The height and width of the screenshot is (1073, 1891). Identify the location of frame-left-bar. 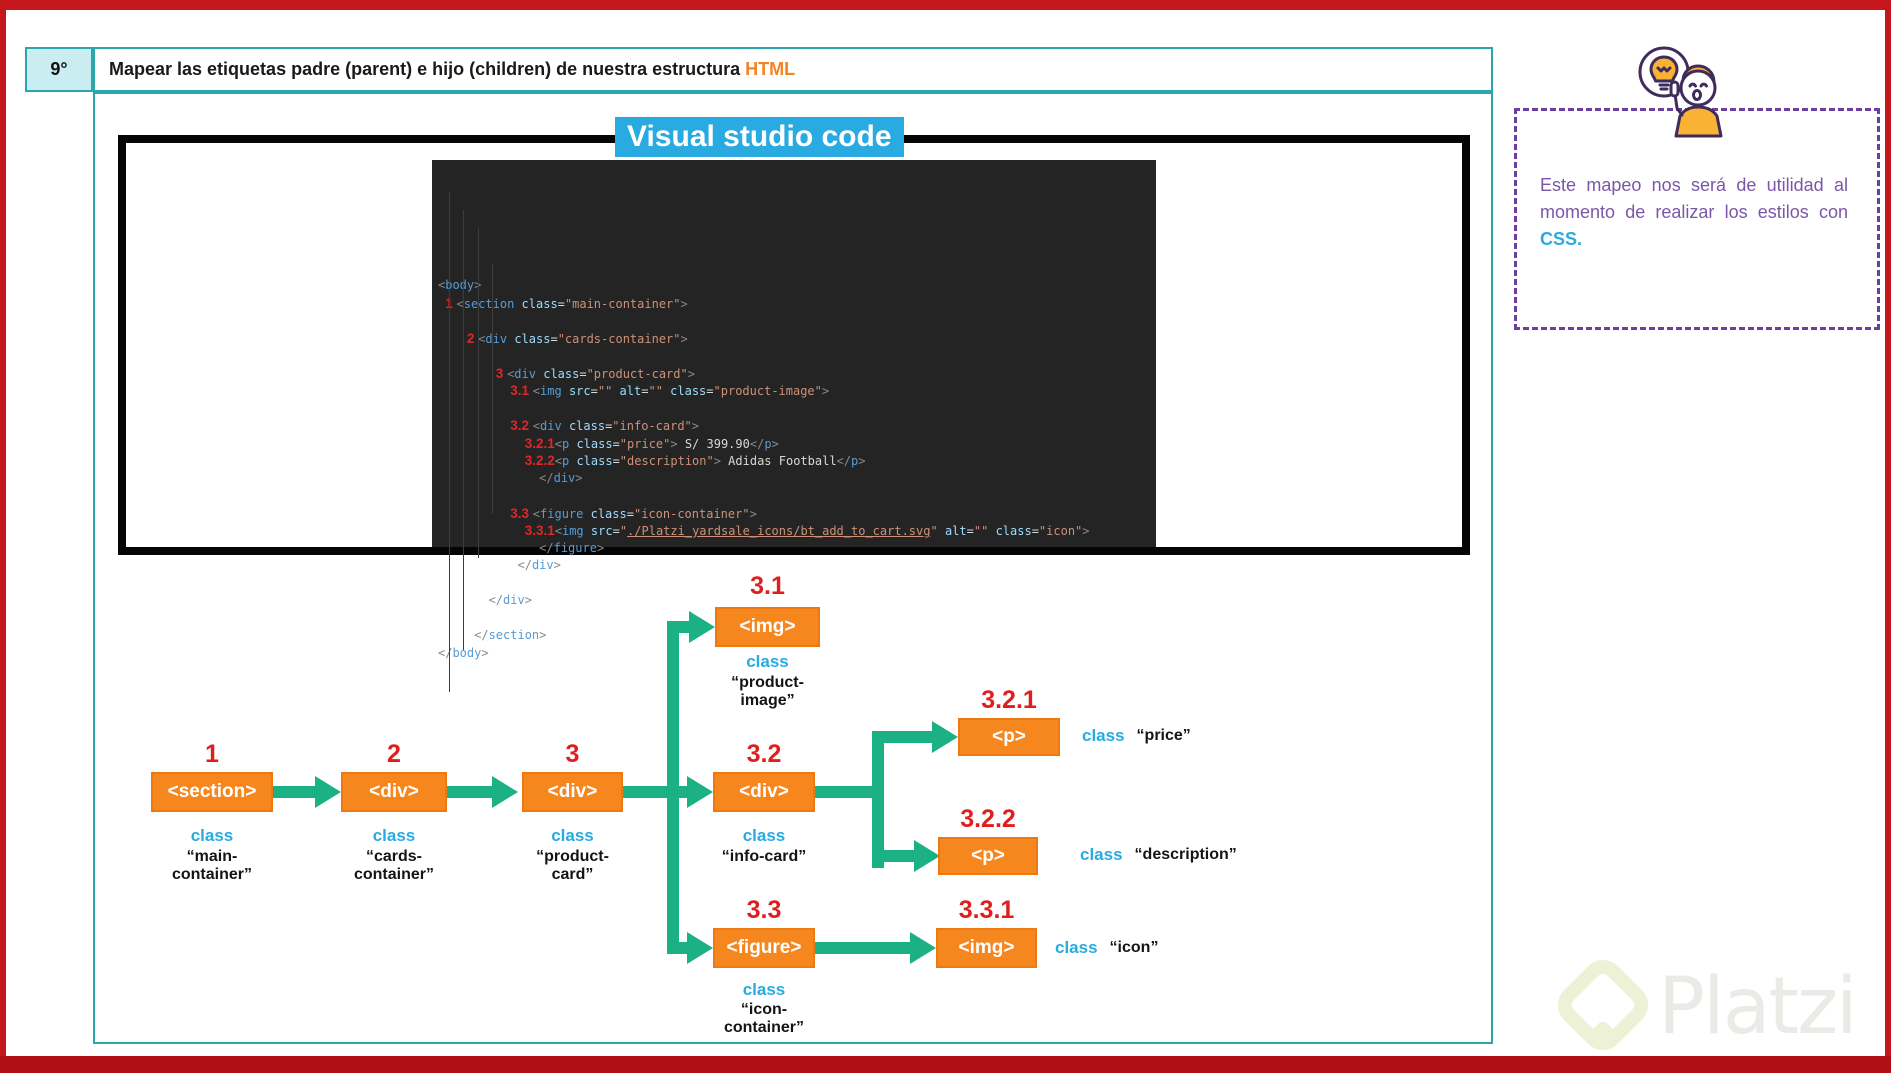
(3, 541).